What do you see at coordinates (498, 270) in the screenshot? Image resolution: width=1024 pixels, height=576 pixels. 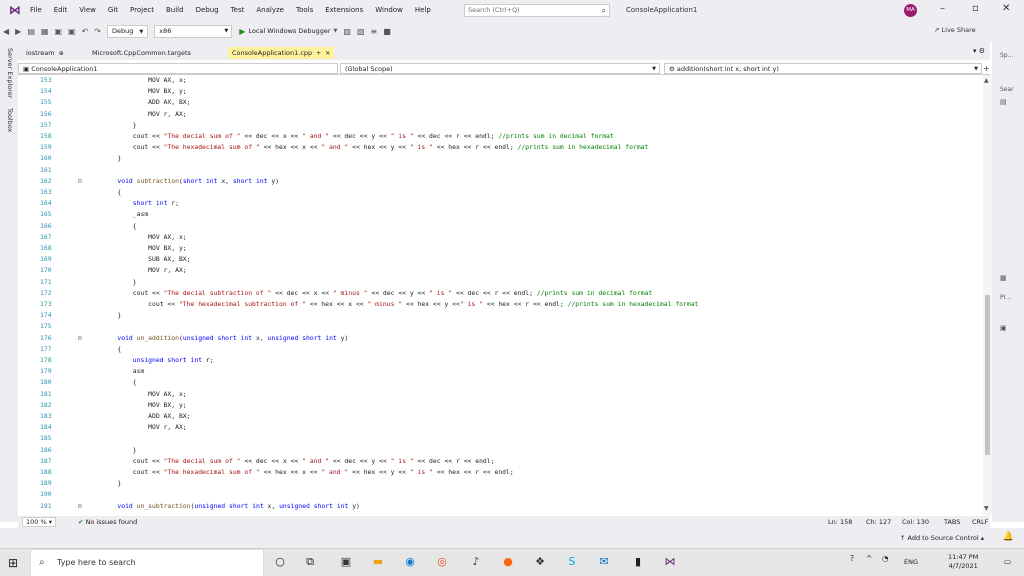 I see `code-line: 170 MOV r, AX;` at bounding box center [498, 270].